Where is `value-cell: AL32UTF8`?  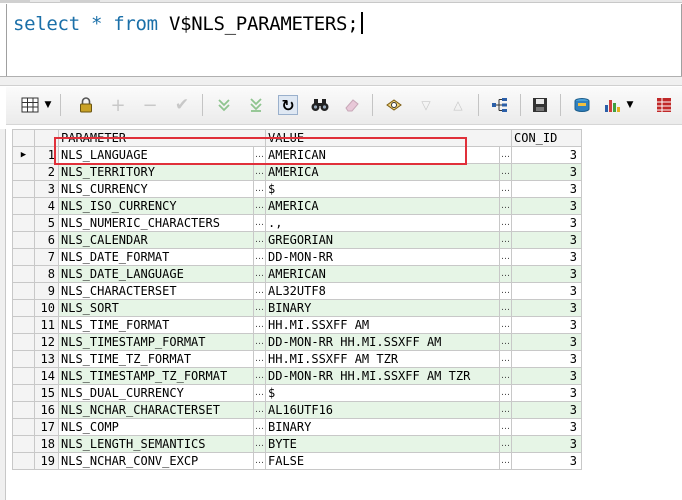 value-cell: AL32UTF8 is located at coordinates (382, 291).